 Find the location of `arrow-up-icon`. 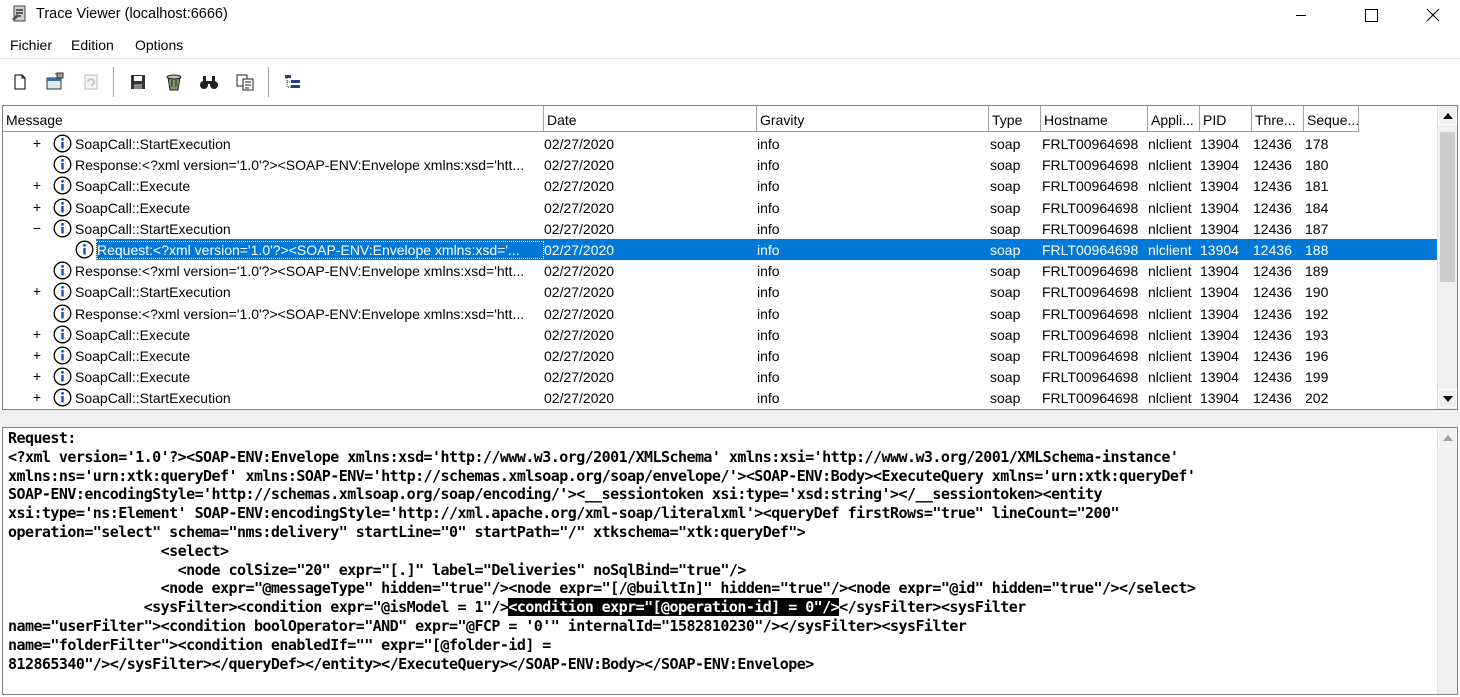

arrow-up-icon is located at coordinates (1447, 115).